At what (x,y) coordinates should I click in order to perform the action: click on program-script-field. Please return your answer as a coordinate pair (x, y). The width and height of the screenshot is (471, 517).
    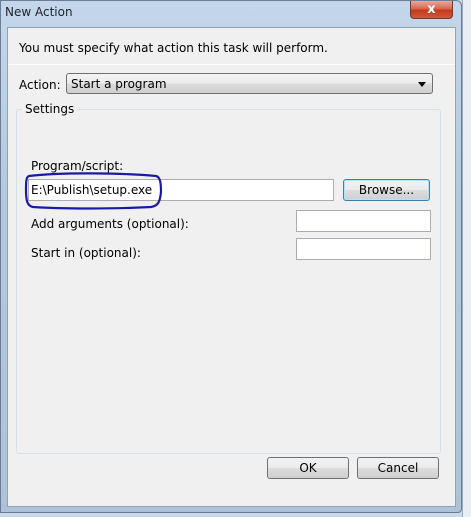
    Looking at the image, I should click on (181, 190).